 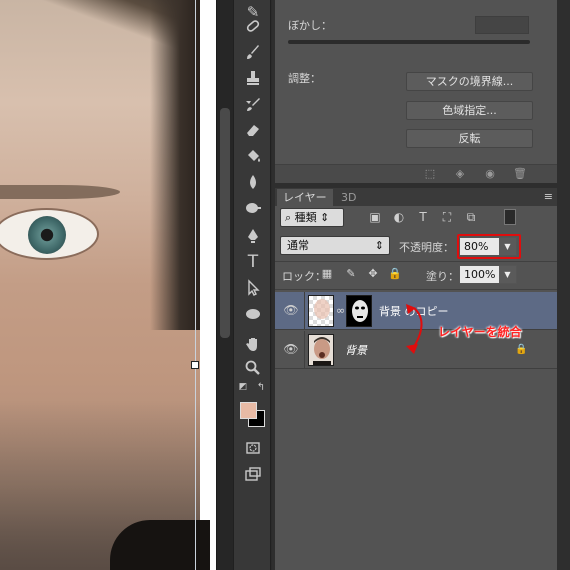 I want to click on layer-filter-select: ⌕ 種類 ⇕, so click(x=312, y=217).